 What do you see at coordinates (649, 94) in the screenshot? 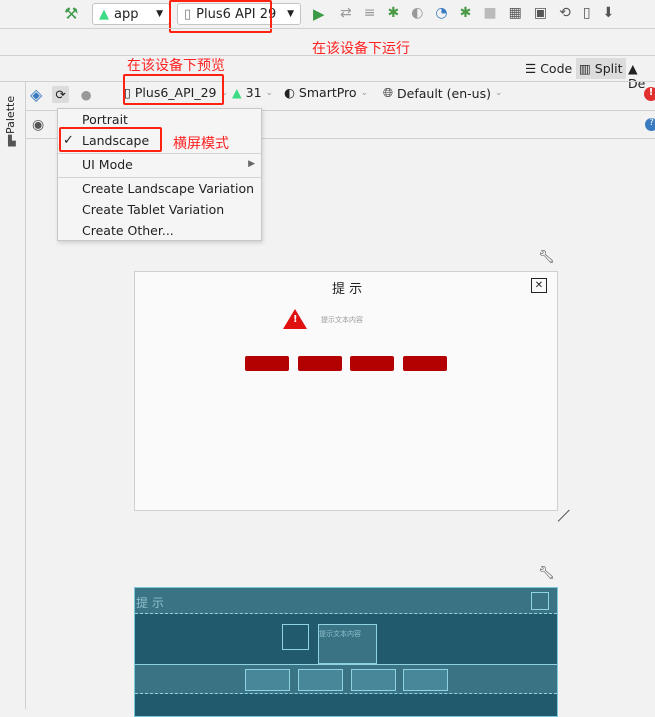
I see `error-icon: !` at bounding box center [649, 94].